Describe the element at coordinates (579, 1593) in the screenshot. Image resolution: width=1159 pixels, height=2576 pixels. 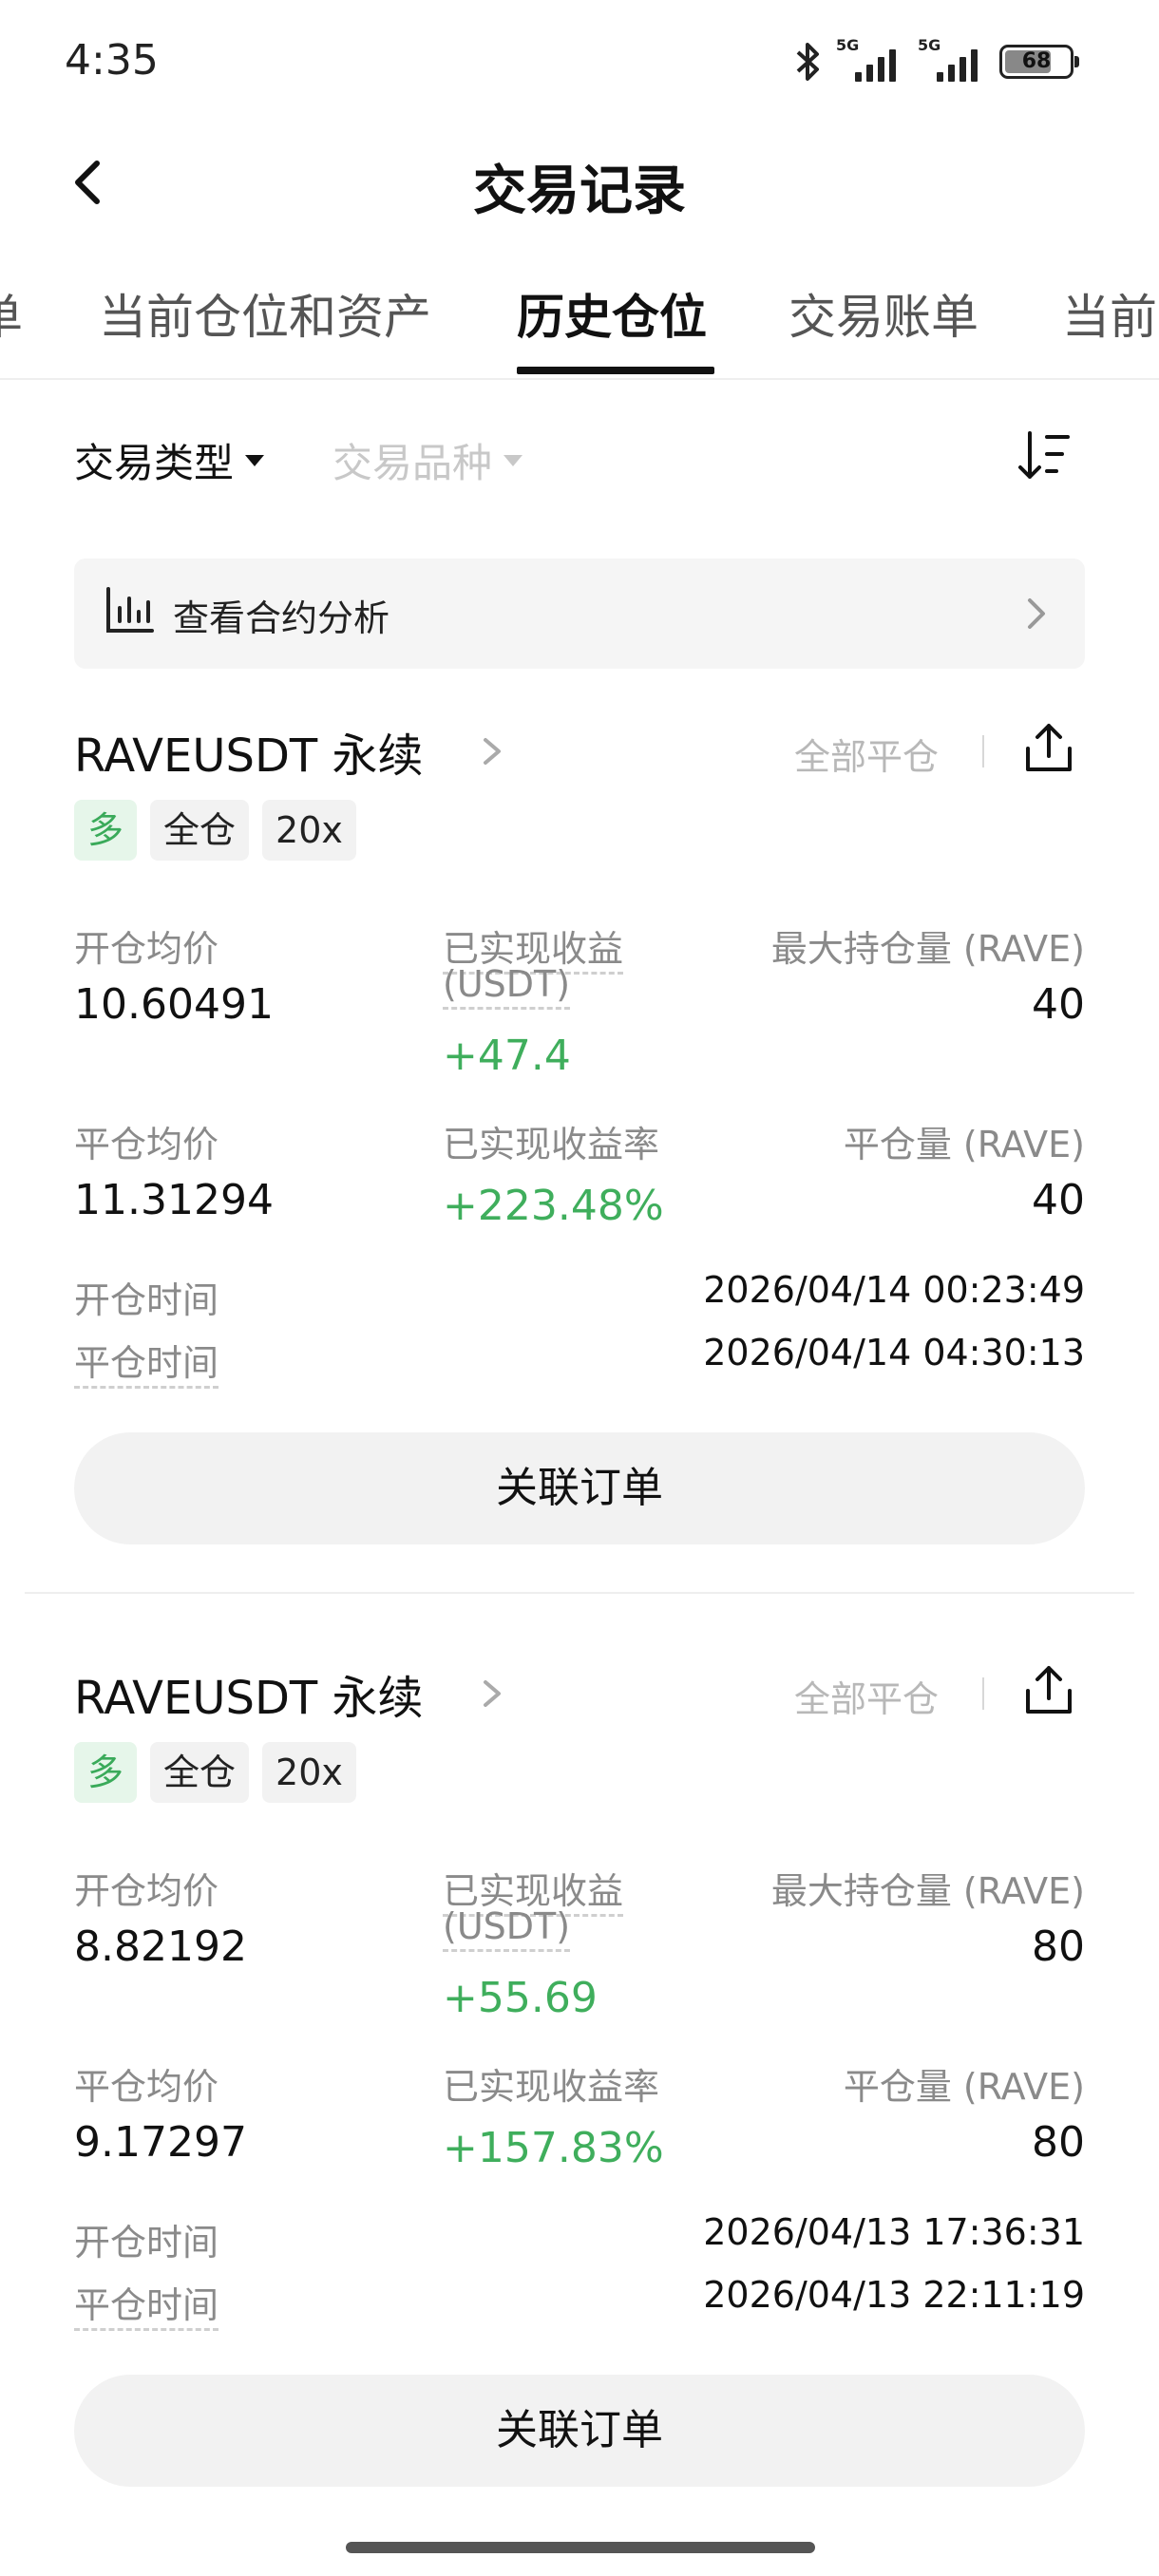
I see `card-divider` at that location.